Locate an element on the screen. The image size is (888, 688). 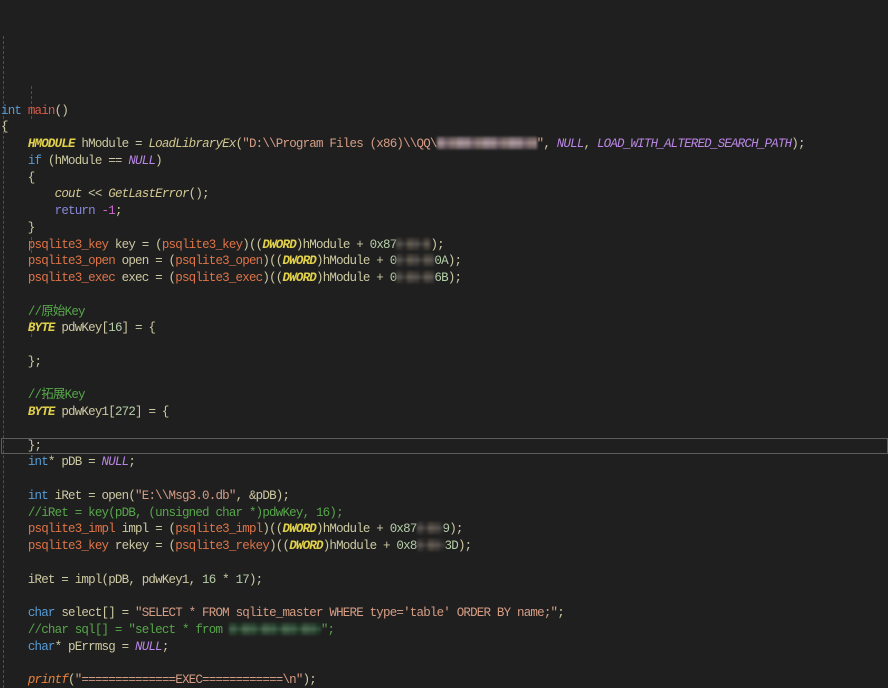
code-token: NULL is located at coordinates (149, 646).